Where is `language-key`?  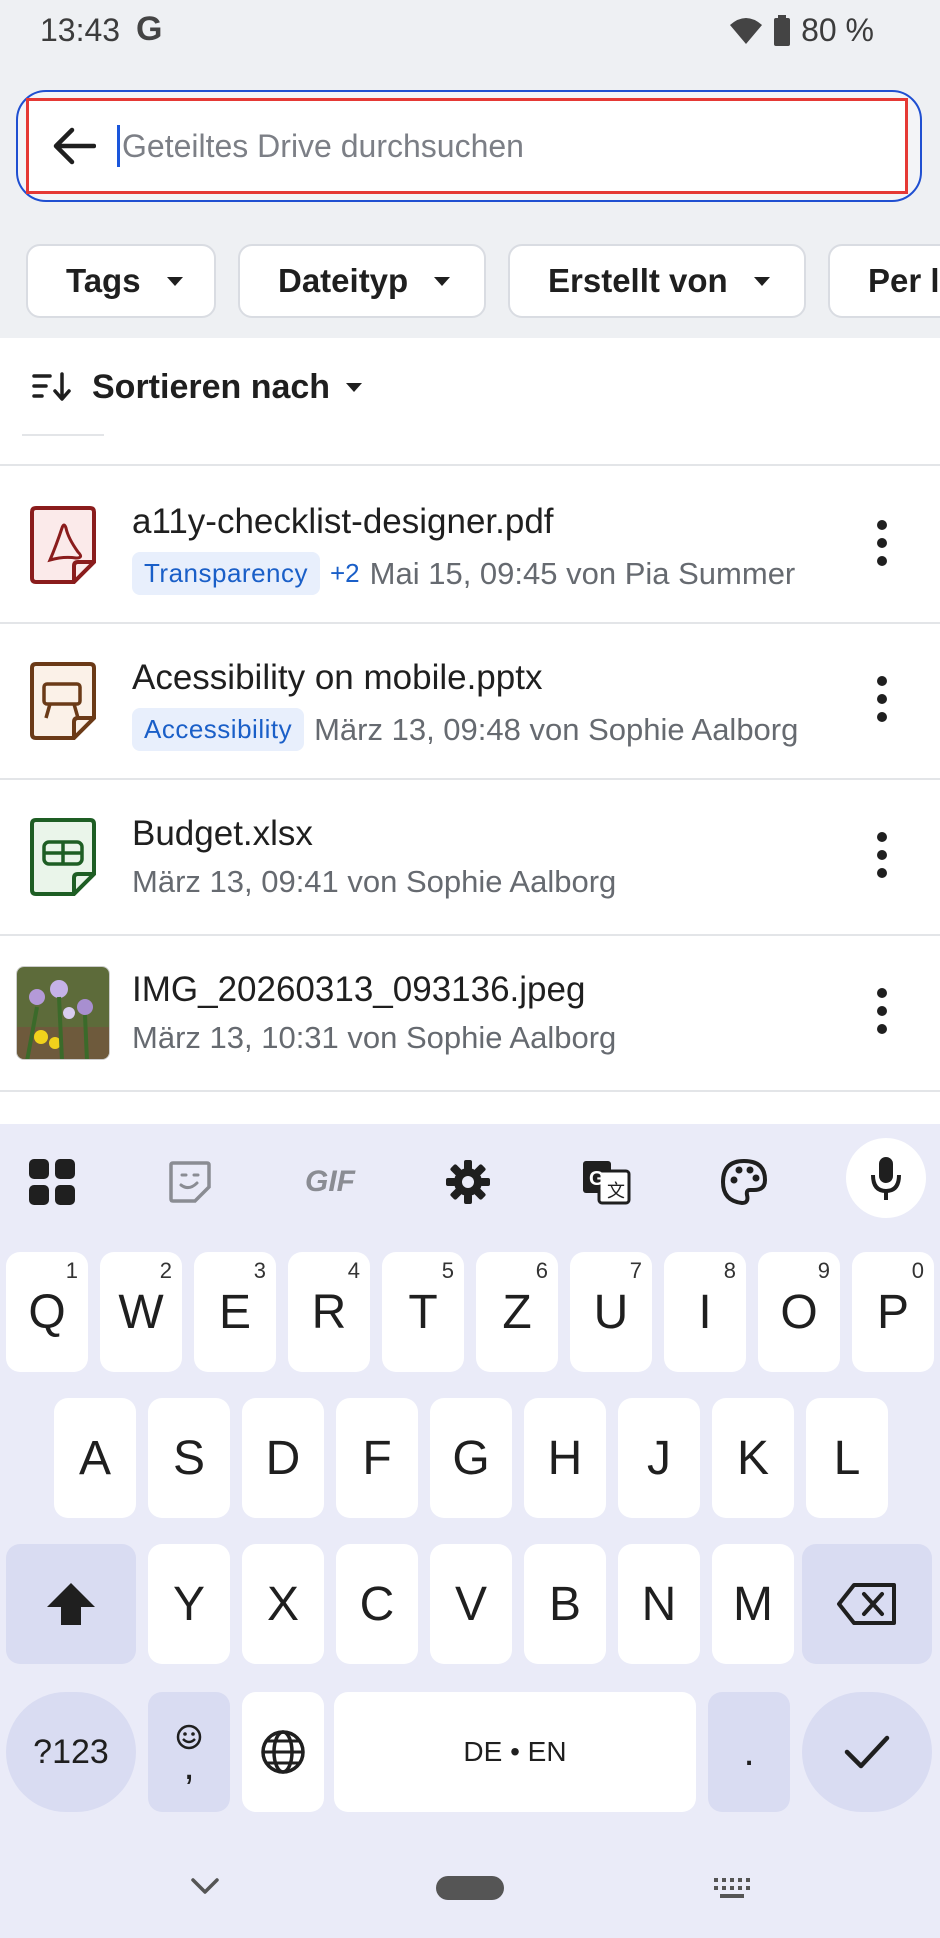
language-key is located at coordinates (283, 1752).